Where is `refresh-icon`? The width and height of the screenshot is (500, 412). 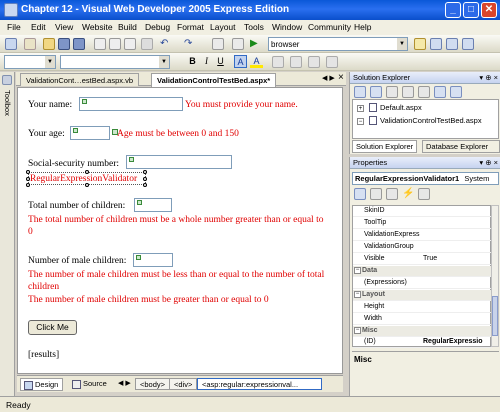
refresh-icon is located at coordinates (376, 92).